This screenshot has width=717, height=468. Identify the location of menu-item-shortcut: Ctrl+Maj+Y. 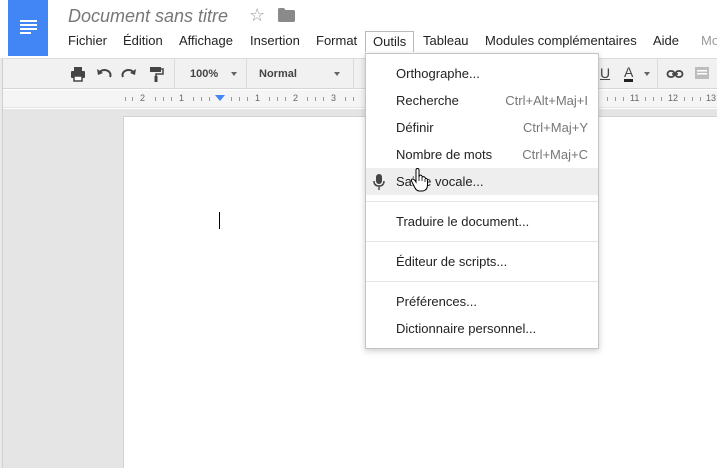
(555, 127).